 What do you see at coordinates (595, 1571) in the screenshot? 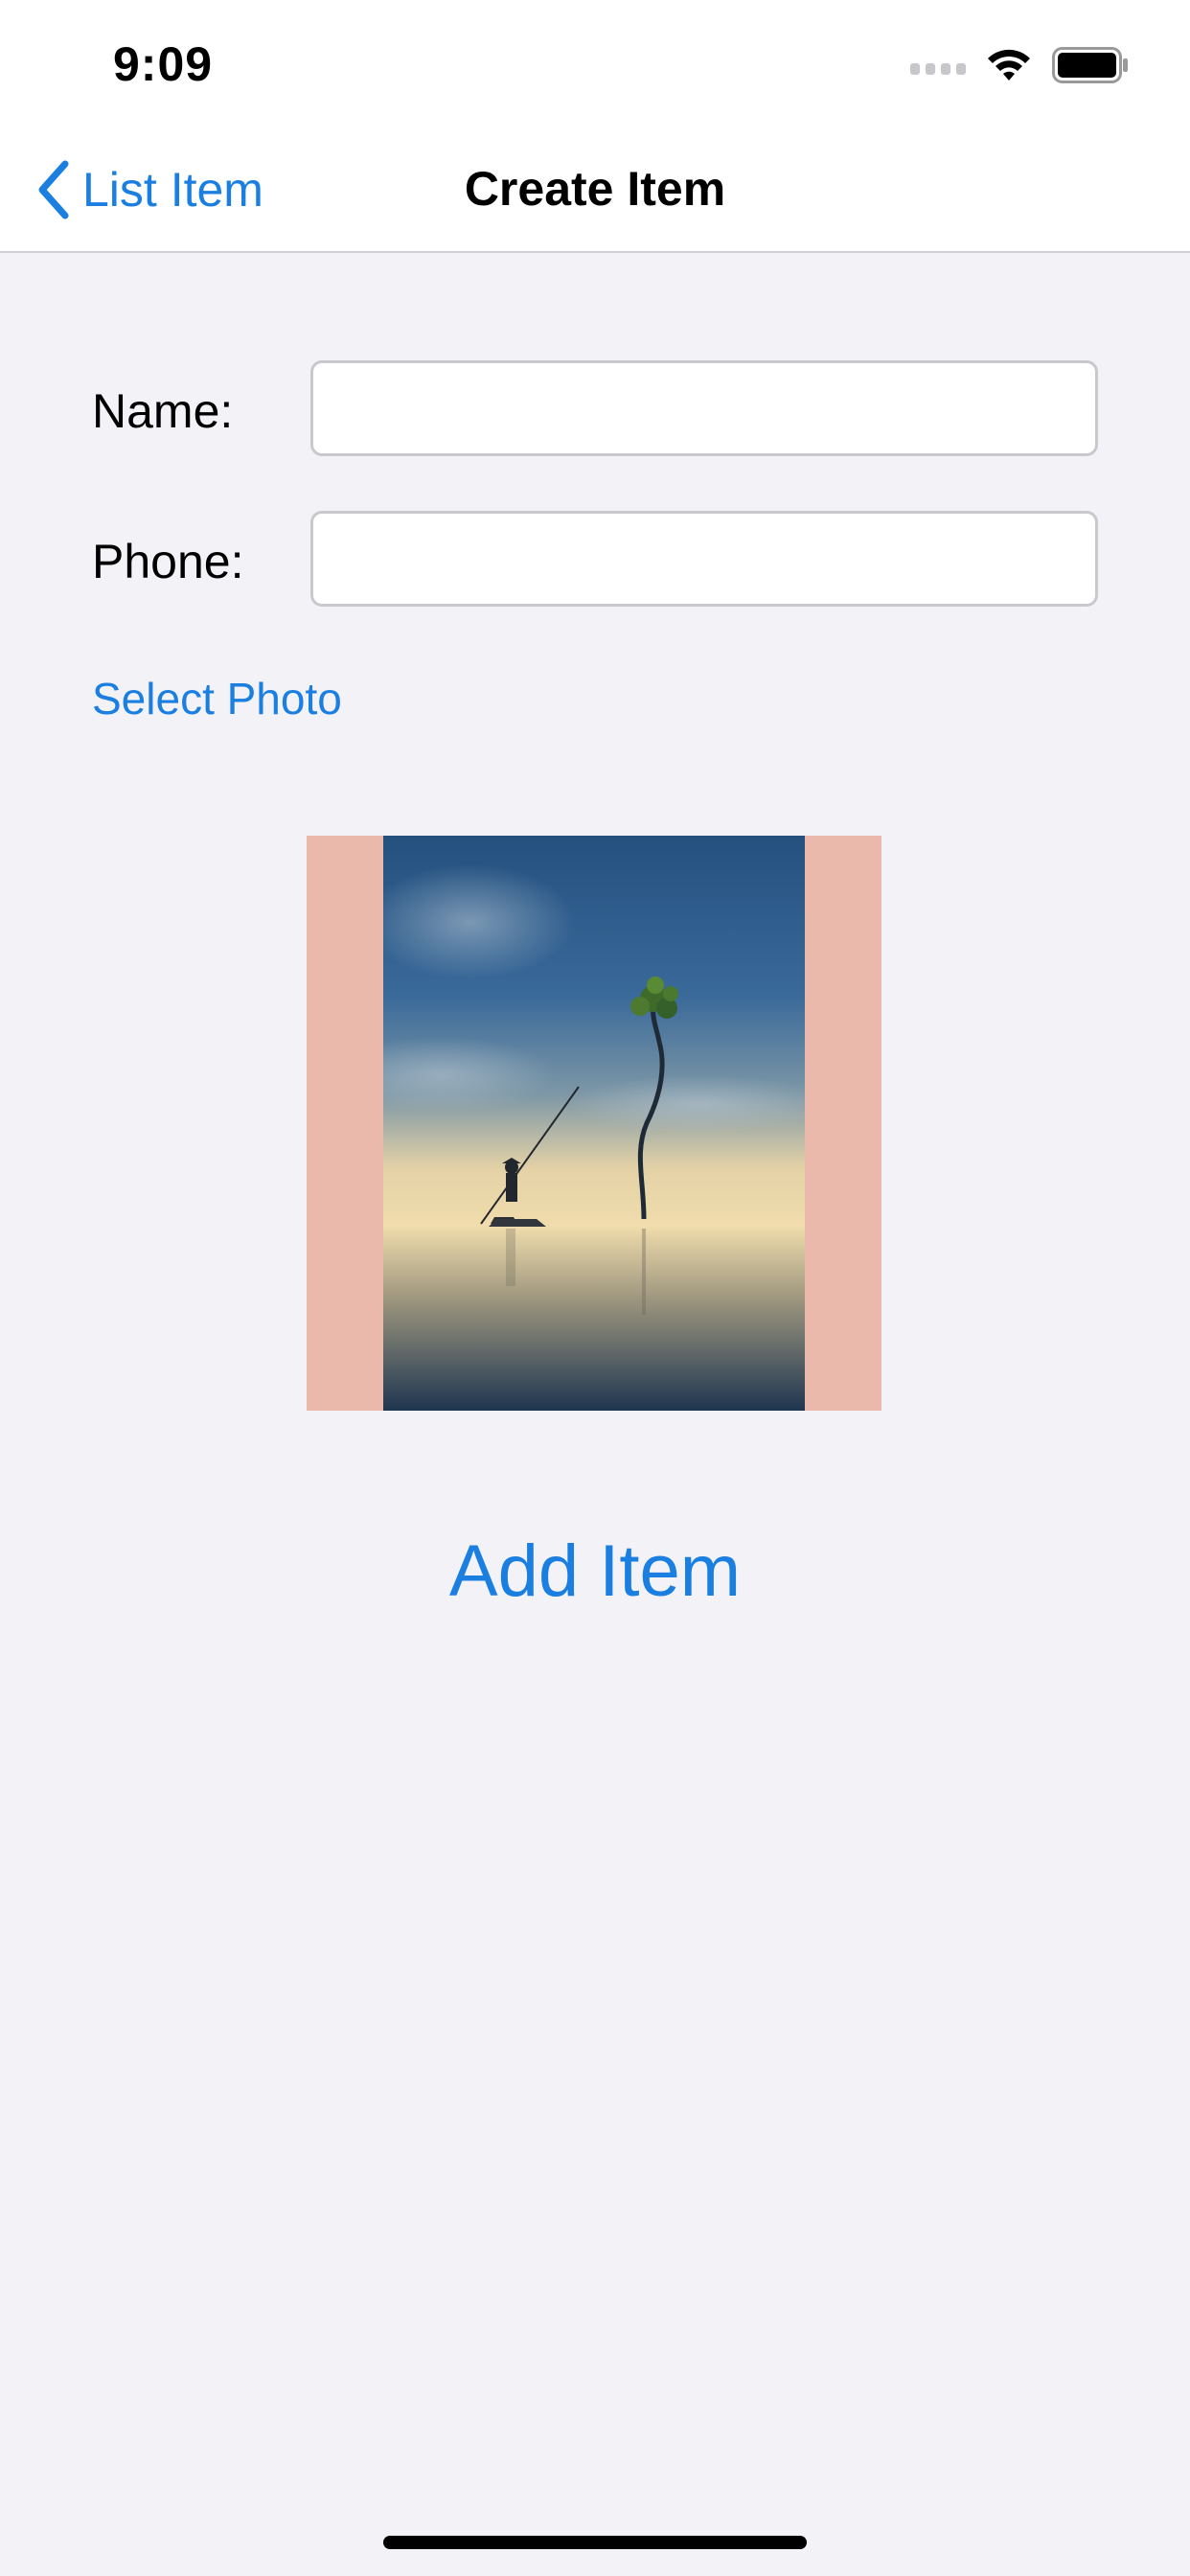
I see `add-item-button: Add Item` at bounding box center [595, 1571].